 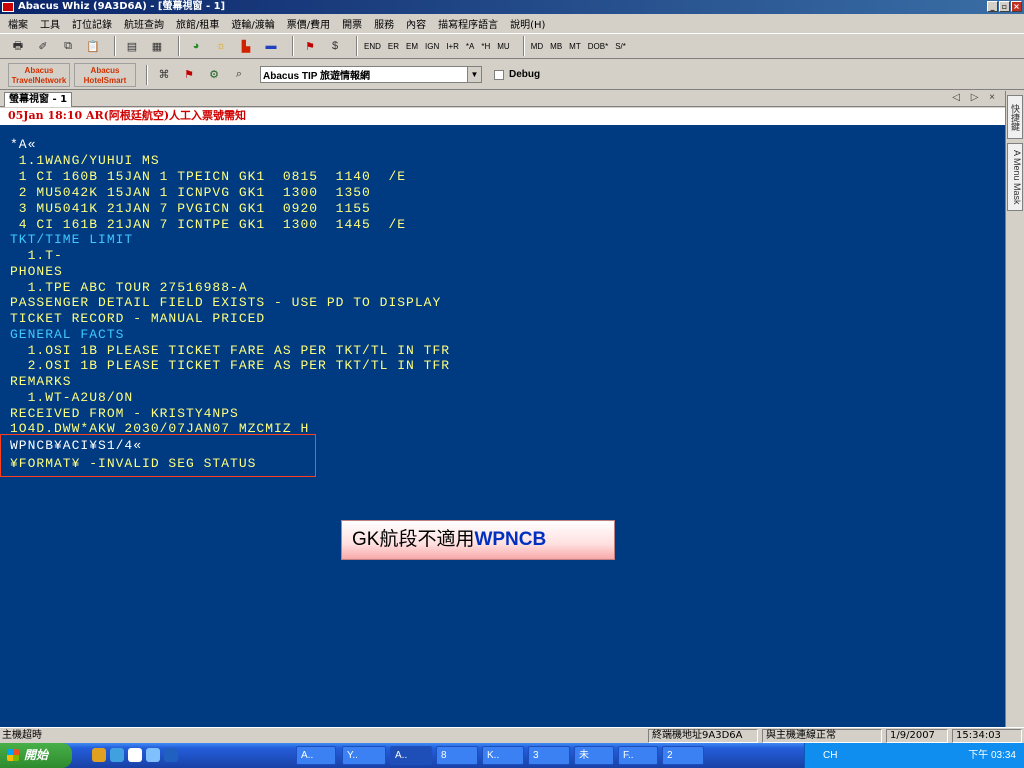 What do you see at coordinates (1016, 6) in the screenshot?
I see `close-button: ×` at bounding box center [1016, 6].